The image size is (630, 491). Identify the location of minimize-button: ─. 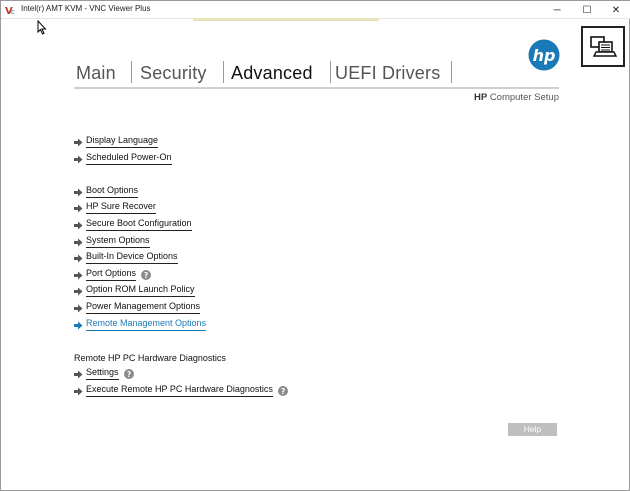
(557, 10).